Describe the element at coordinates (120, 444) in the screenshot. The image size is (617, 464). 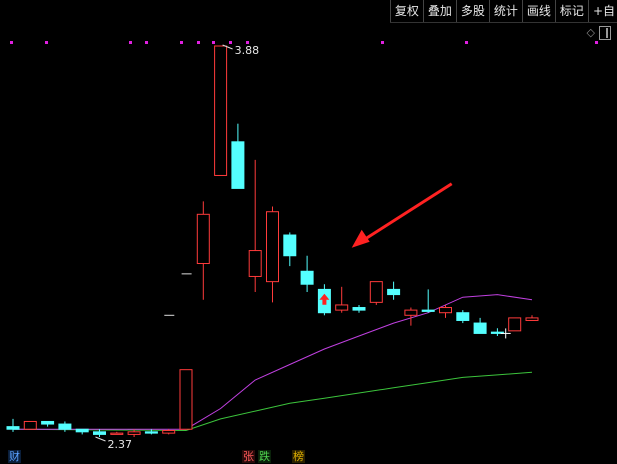
I see `low-price-label: 2.37` at that location.